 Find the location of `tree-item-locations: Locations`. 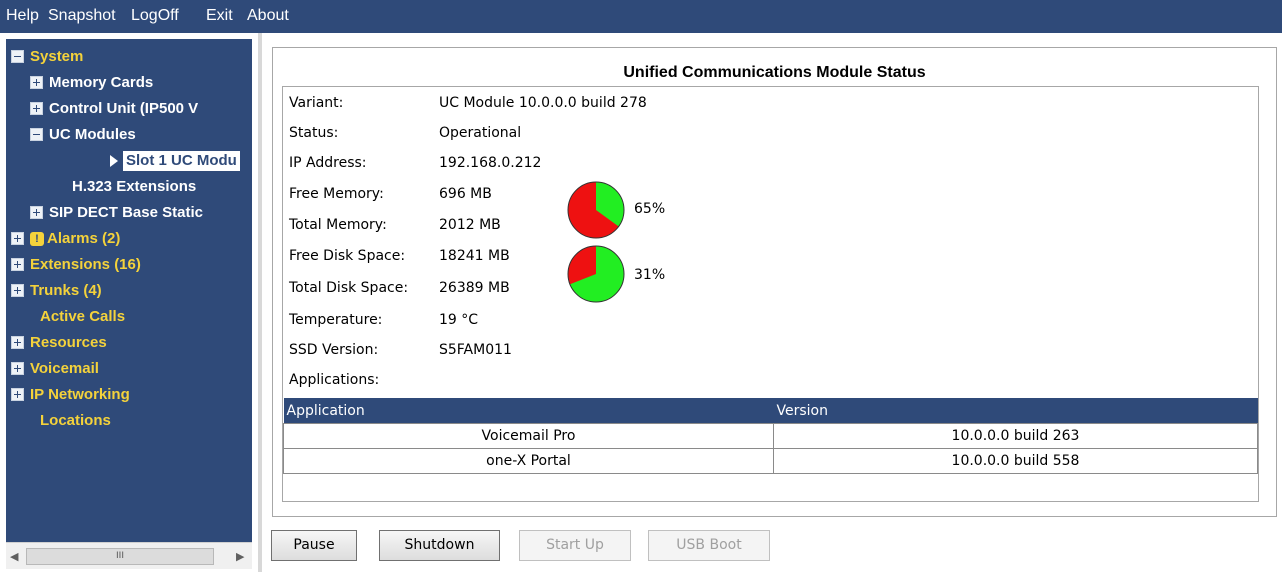

tree-item-locations: Locations is located at coordinates (75, 421).